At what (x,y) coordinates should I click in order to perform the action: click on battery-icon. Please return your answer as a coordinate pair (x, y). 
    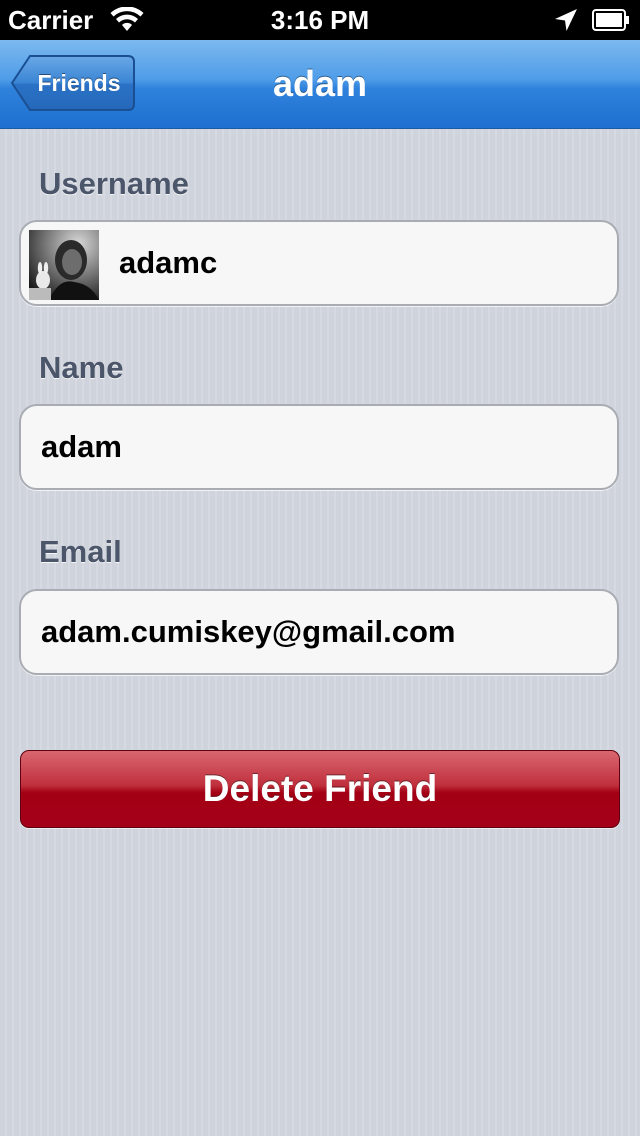
    Looking at the image, I should click on (610, 20).